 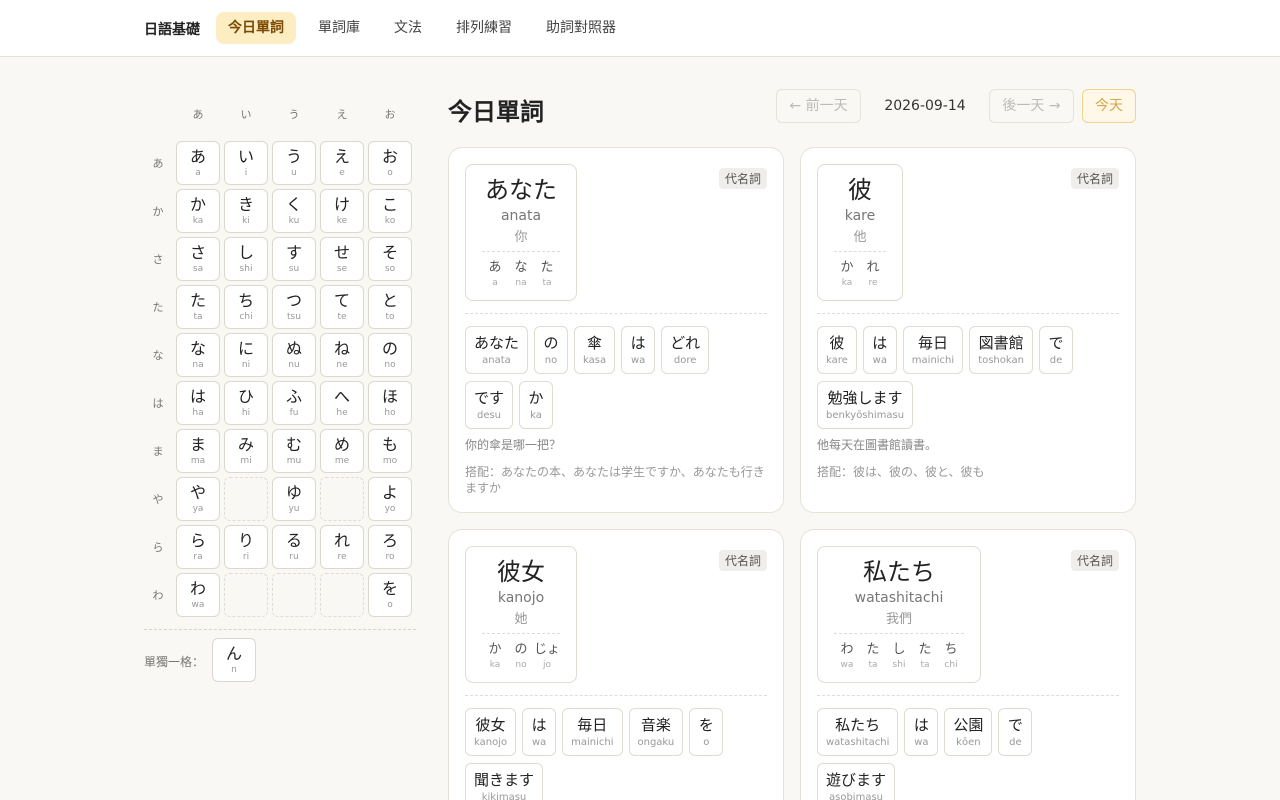 What do you see at coordinates (390, 451) in the screenshot?
I see `kana-cell: も mo` at bounding box center [390, 451].